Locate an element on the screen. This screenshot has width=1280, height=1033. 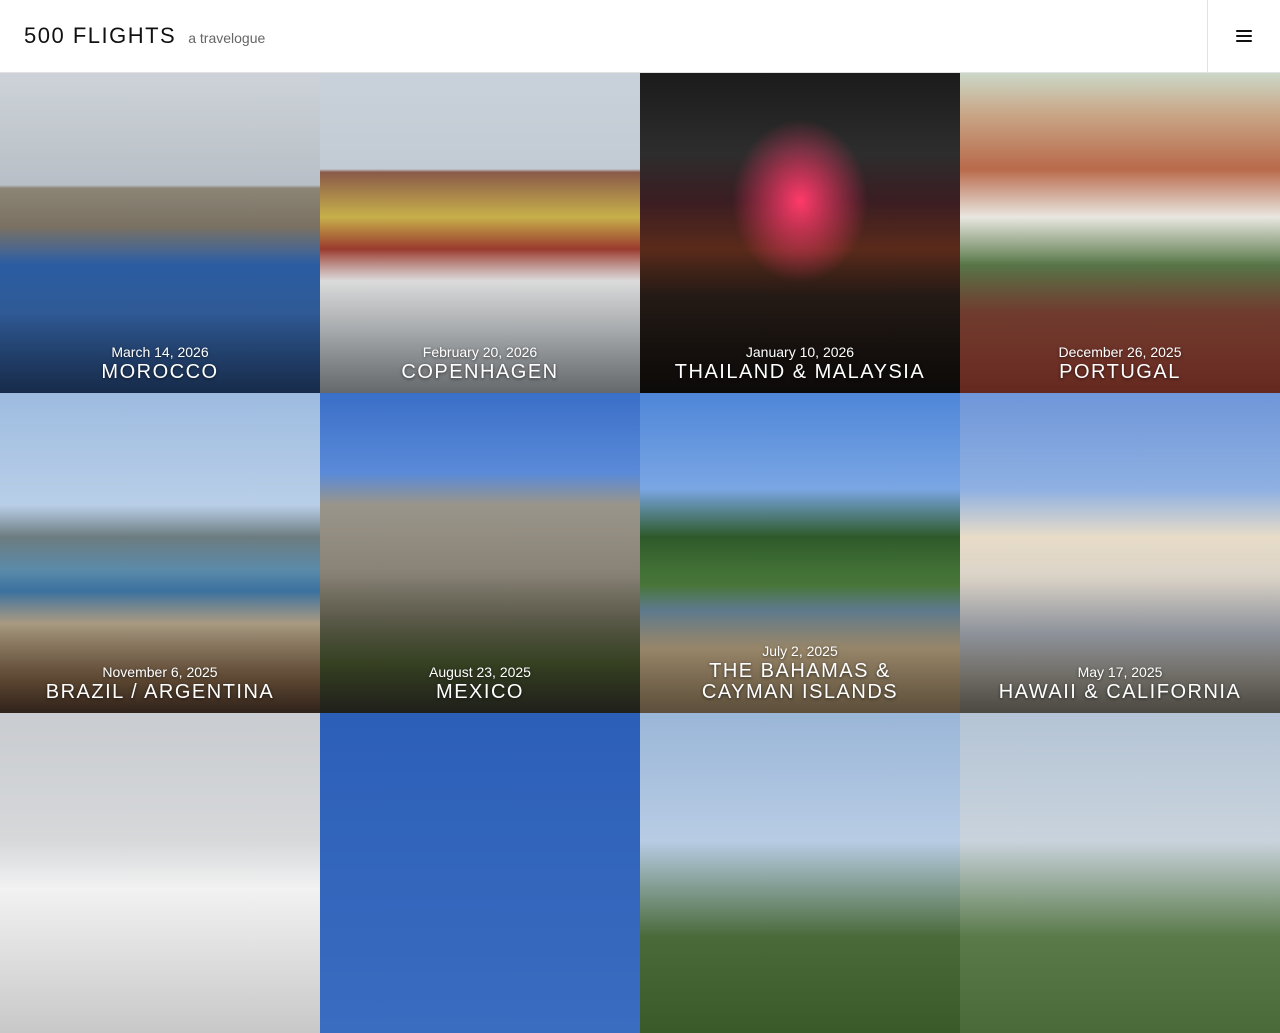
post-date: July 2, 2025 is located at coordinates (800, 651).